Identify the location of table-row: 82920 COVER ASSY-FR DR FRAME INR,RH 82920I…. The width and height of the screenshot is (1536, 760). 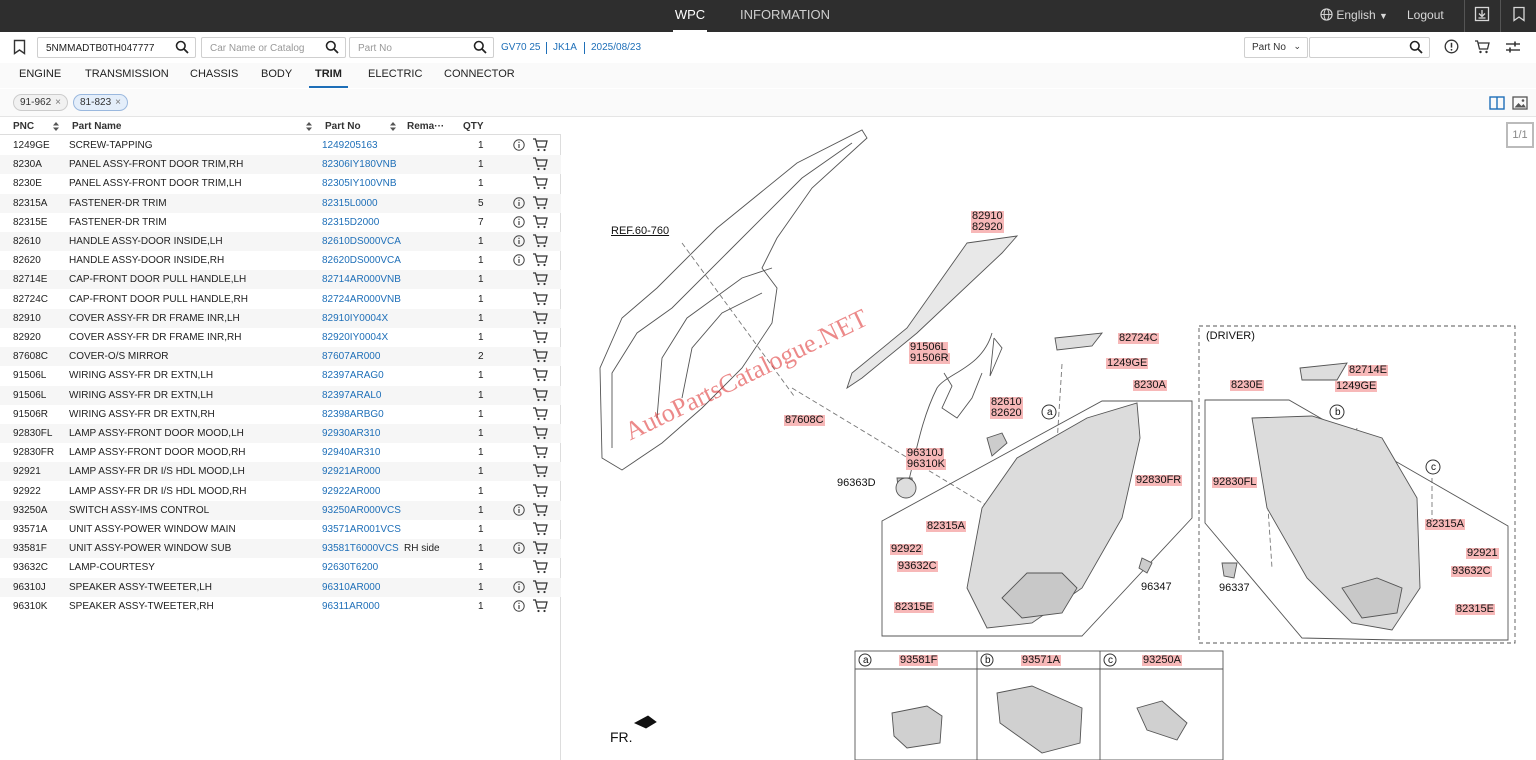
(280, 337).